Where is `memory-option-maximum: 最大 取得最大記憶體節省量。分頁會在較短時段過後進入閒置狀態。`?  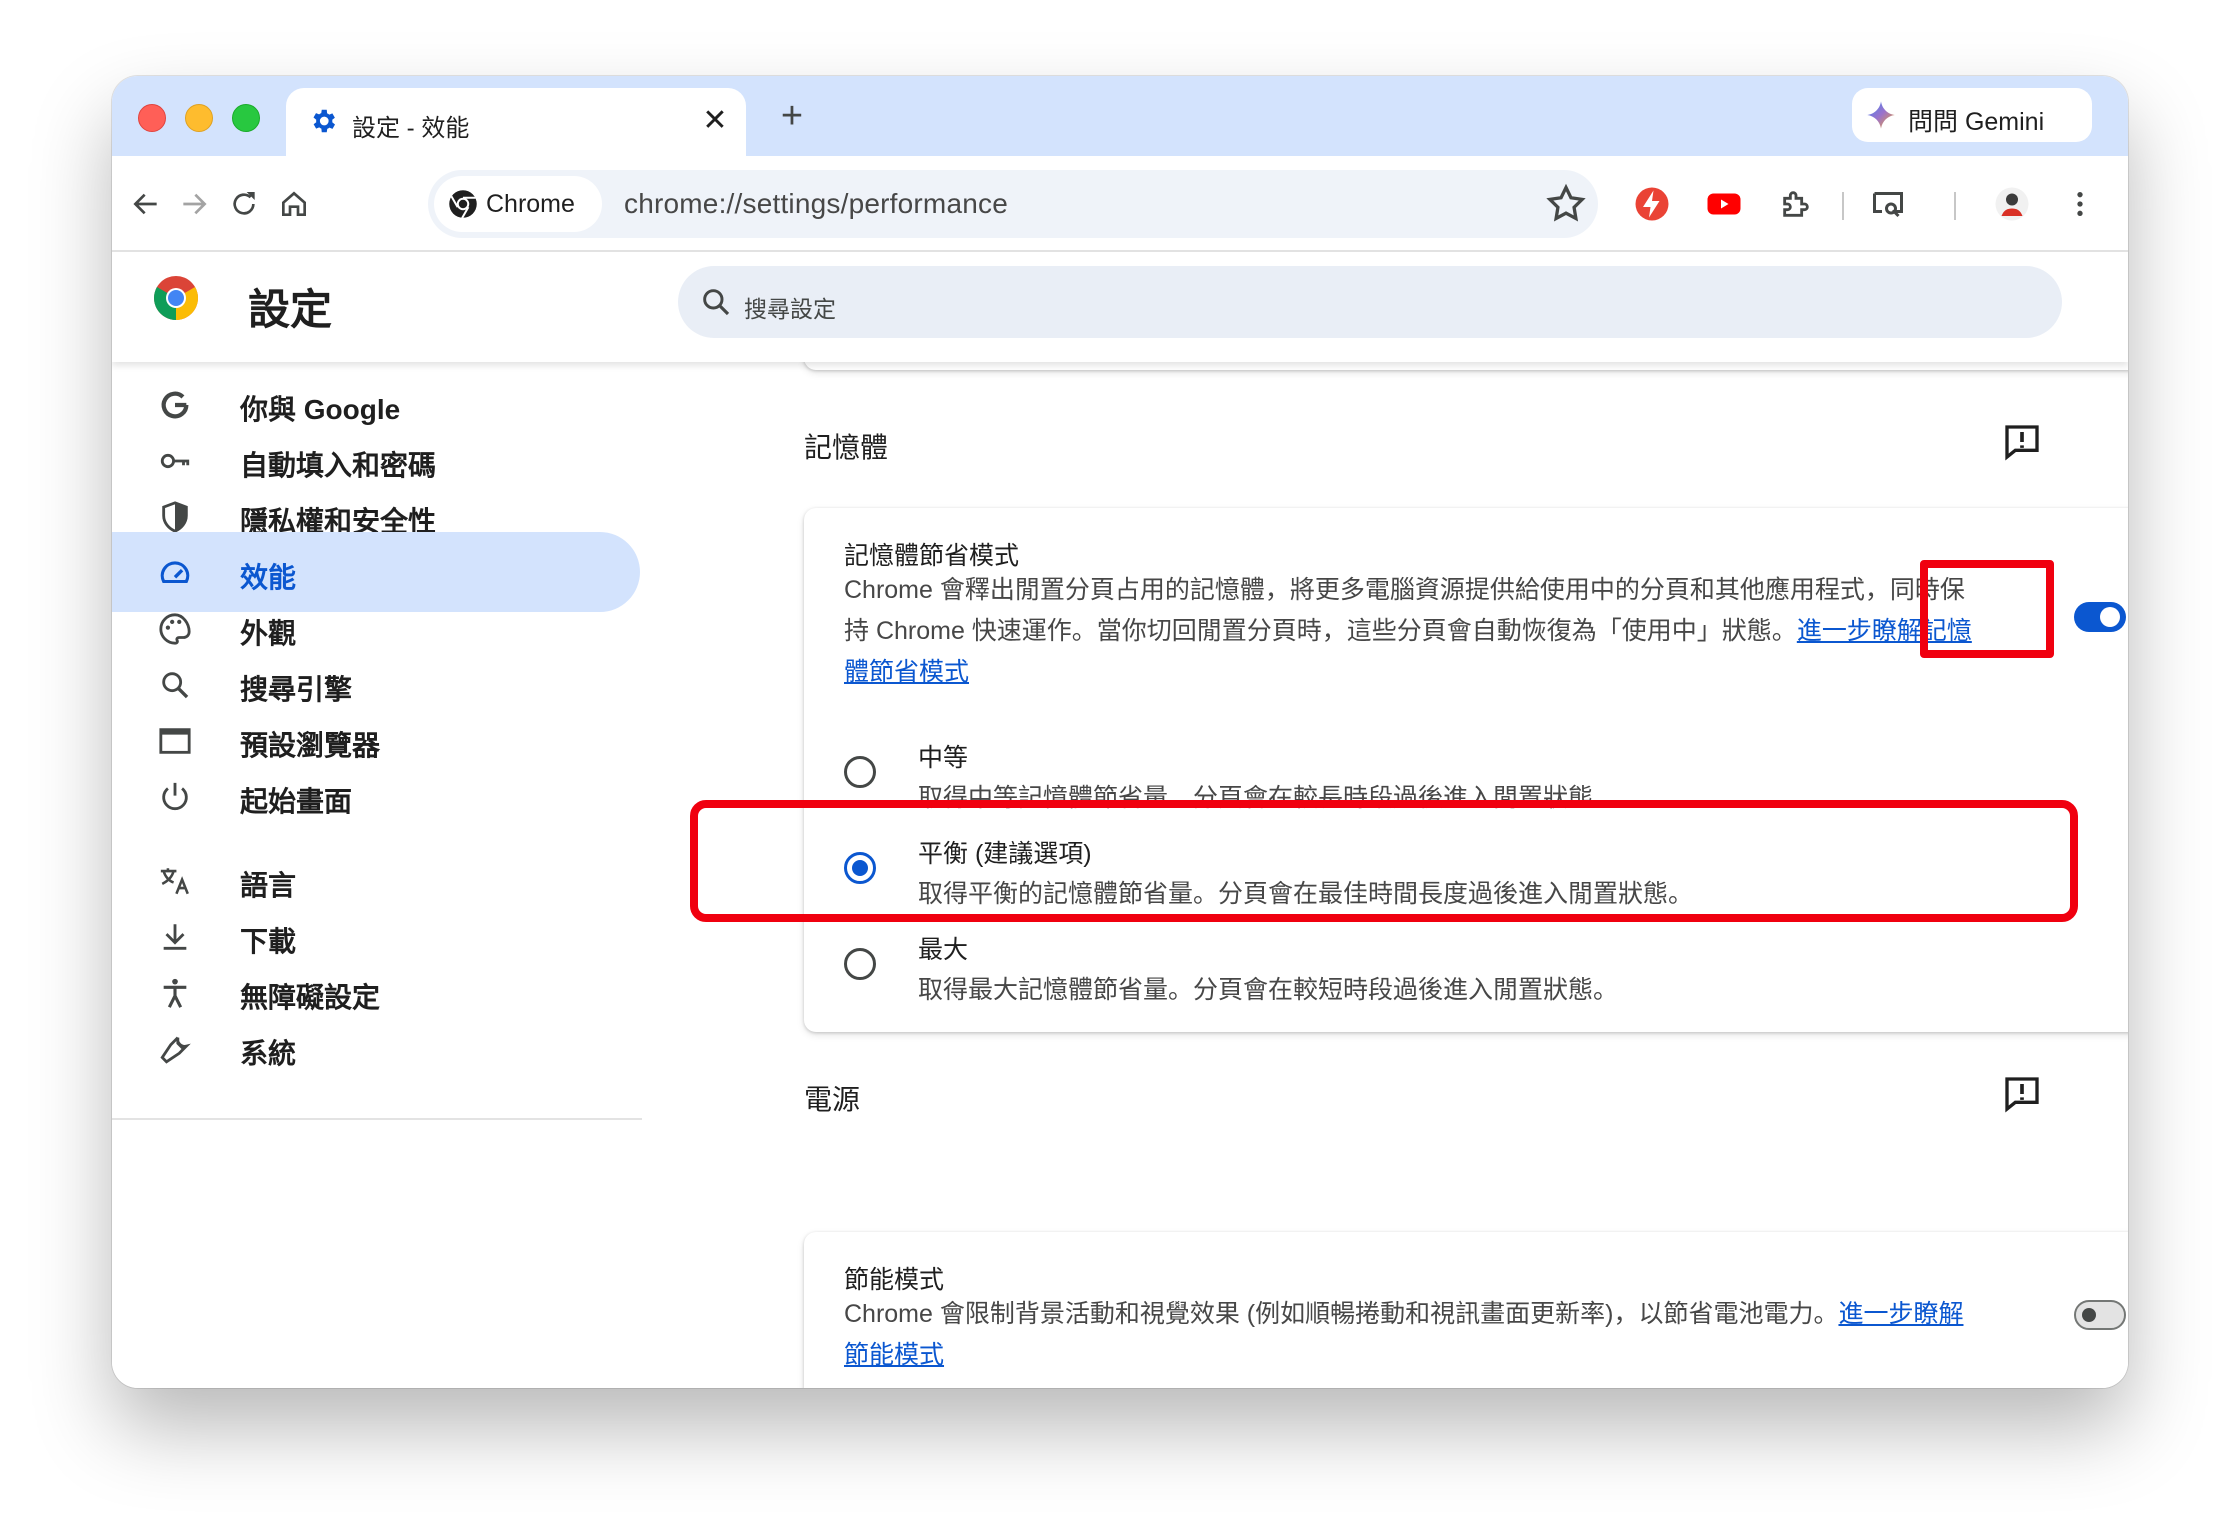 memory-option-maximum: 最大 取得最大記憶體節省量。分頁會在較短時段過後進入閒置狀態。 is located at coordinates (1466, 966).